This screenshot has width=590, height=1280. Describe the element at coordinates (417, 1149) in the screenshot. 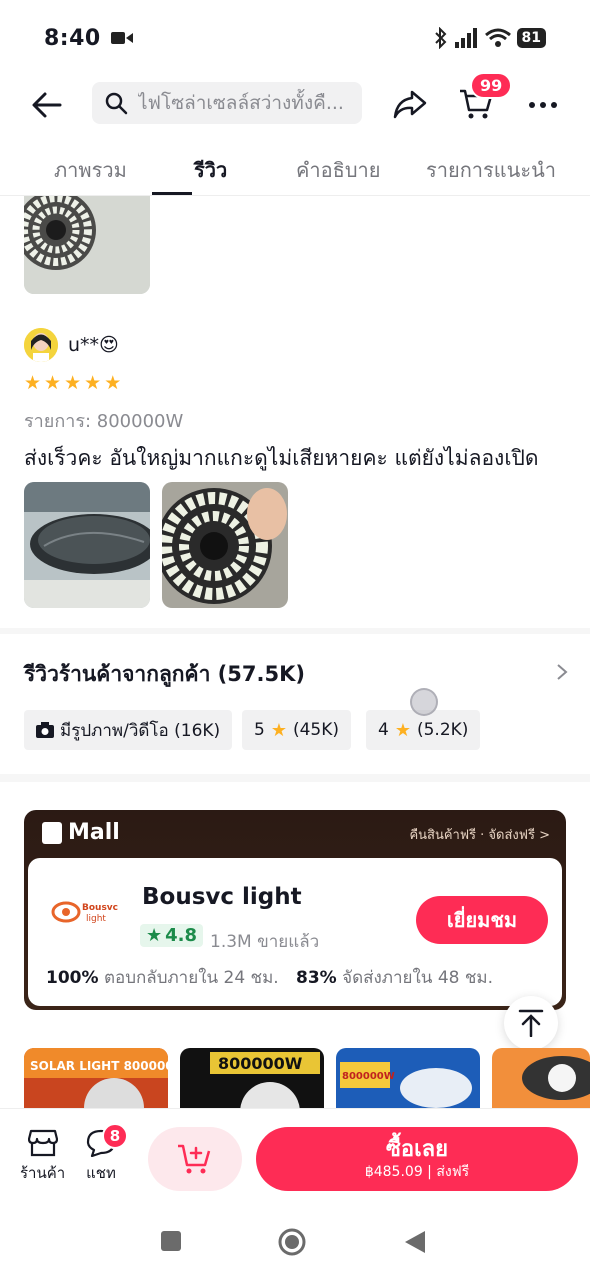

I see `buy-now-label: ซื้อเลย` at that location.